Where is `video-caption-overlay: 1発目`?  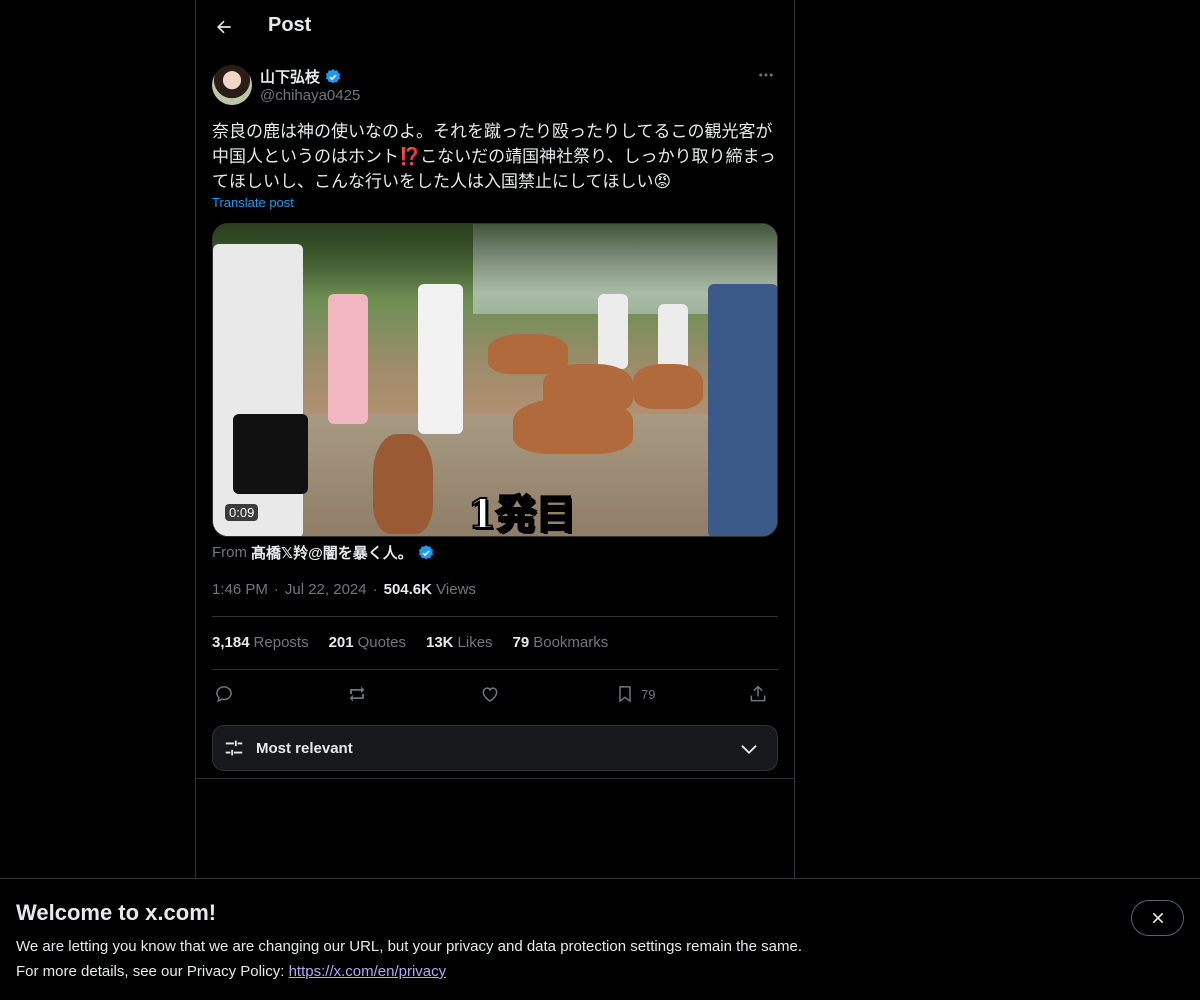 video-caption-overlay: 1発目 is located at coordinates (522, 513).